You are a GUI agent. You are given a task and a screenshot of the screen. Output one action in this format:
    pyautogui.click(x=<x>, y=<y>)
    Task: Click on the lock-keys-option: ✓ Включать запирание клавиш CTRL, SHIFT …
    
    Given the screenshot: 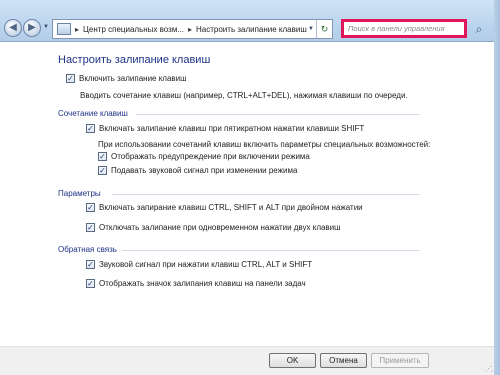 What is the action you would take?
    pyautogui.click(x=224, y=207)
    